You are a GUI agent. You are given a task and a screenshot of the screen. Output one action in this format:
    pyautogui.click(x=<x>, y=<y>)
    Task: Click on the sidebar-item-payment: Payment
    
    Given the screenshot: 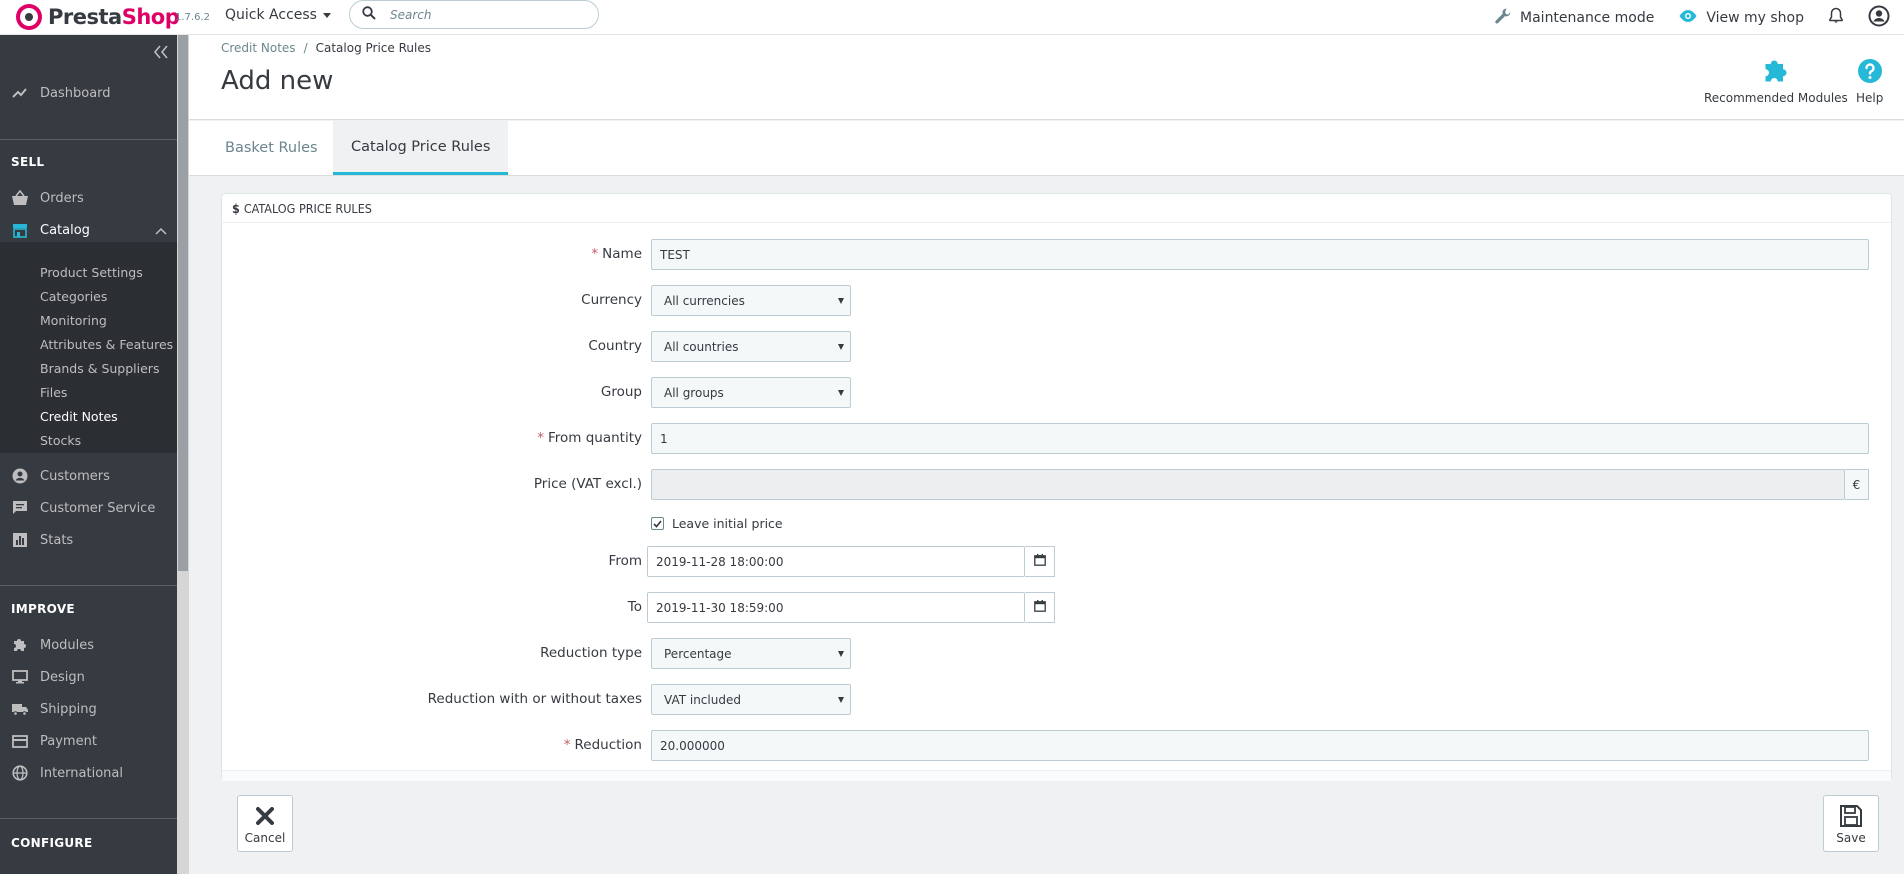 What is the action you would take?
    pyautogui.click(x=88, y=741)
    